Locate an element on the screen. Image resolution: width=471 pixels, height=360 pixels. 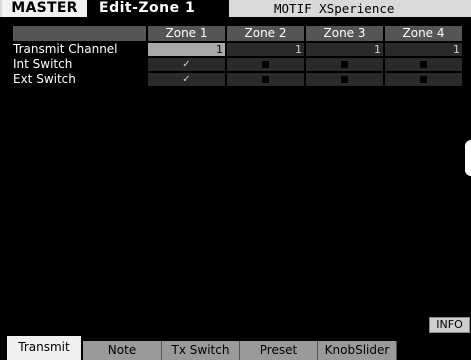
program-name: MOTIF XSperience is located at coordinates (334, 8).